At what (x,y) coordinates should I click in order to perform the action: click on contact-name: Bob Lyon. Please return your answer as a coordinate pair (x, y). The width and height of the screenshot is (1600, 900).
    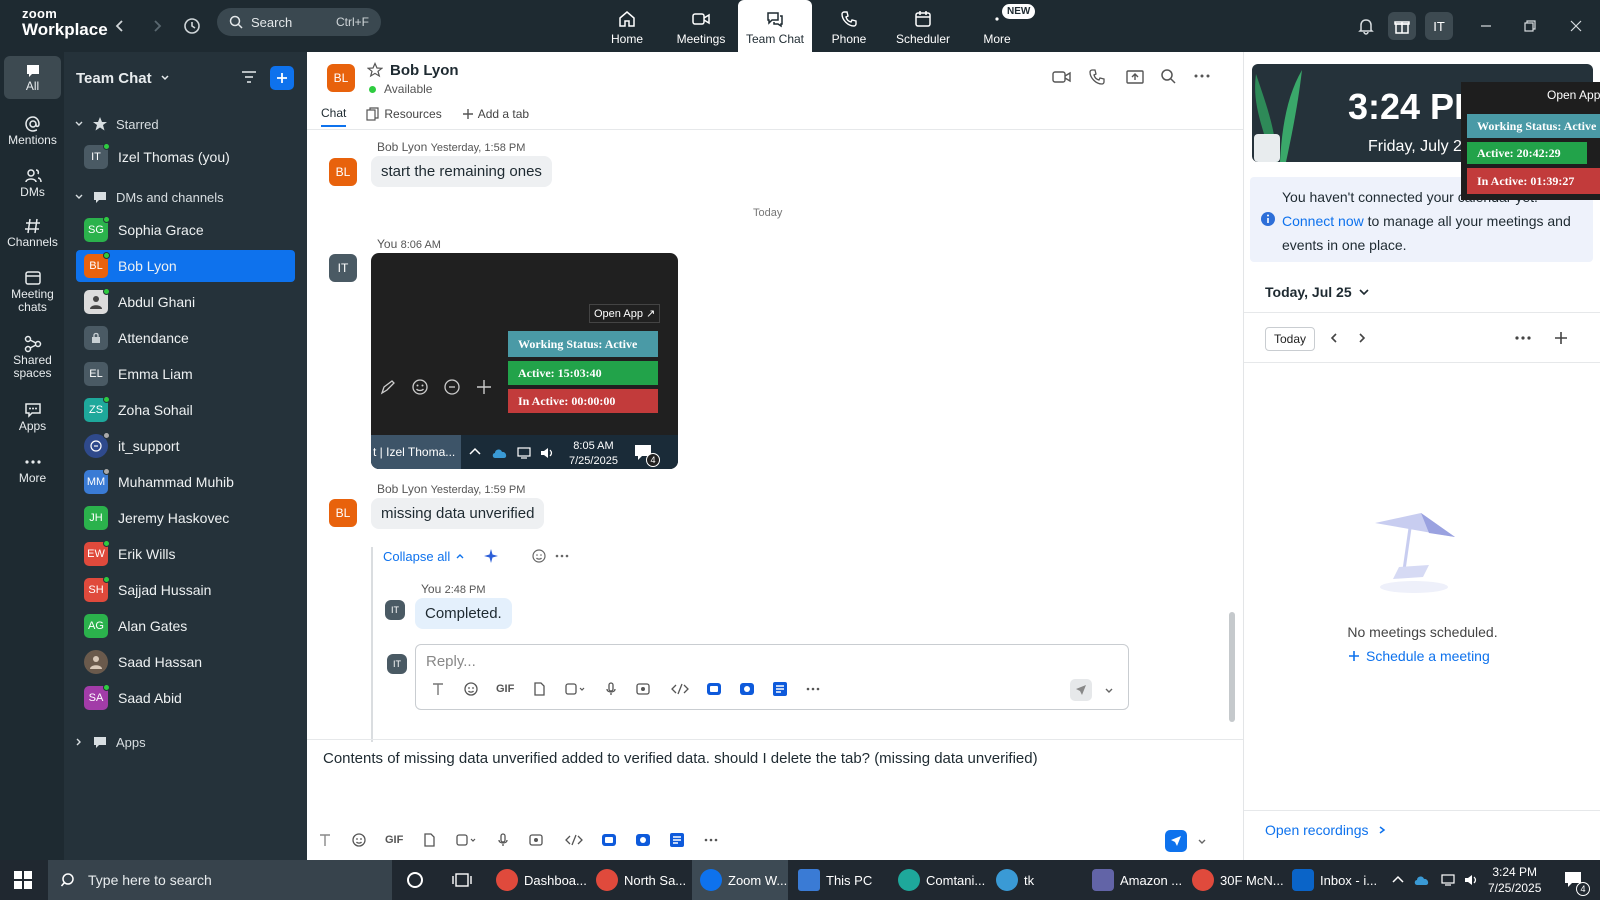
    Looking at the image, I should click on (424, 70).